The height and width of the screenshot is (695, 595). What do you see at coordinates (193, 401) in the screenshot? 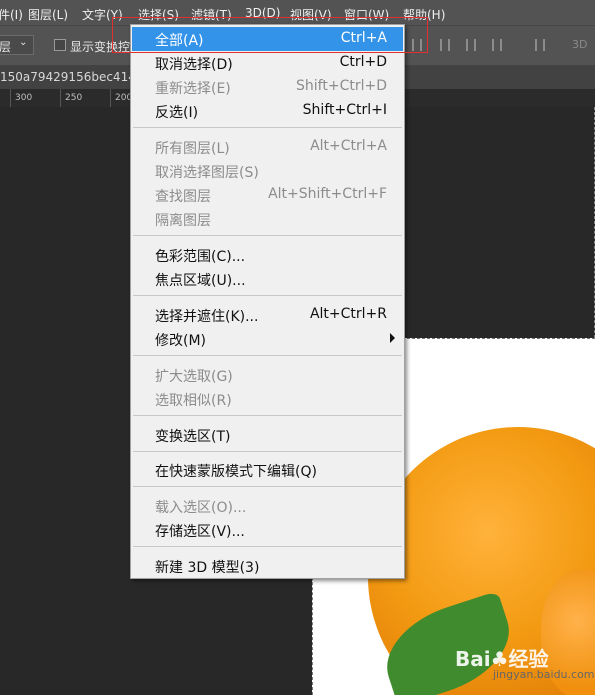
I see `menu-item-label: 选取相似(R)` at bounding box center [193, 401].